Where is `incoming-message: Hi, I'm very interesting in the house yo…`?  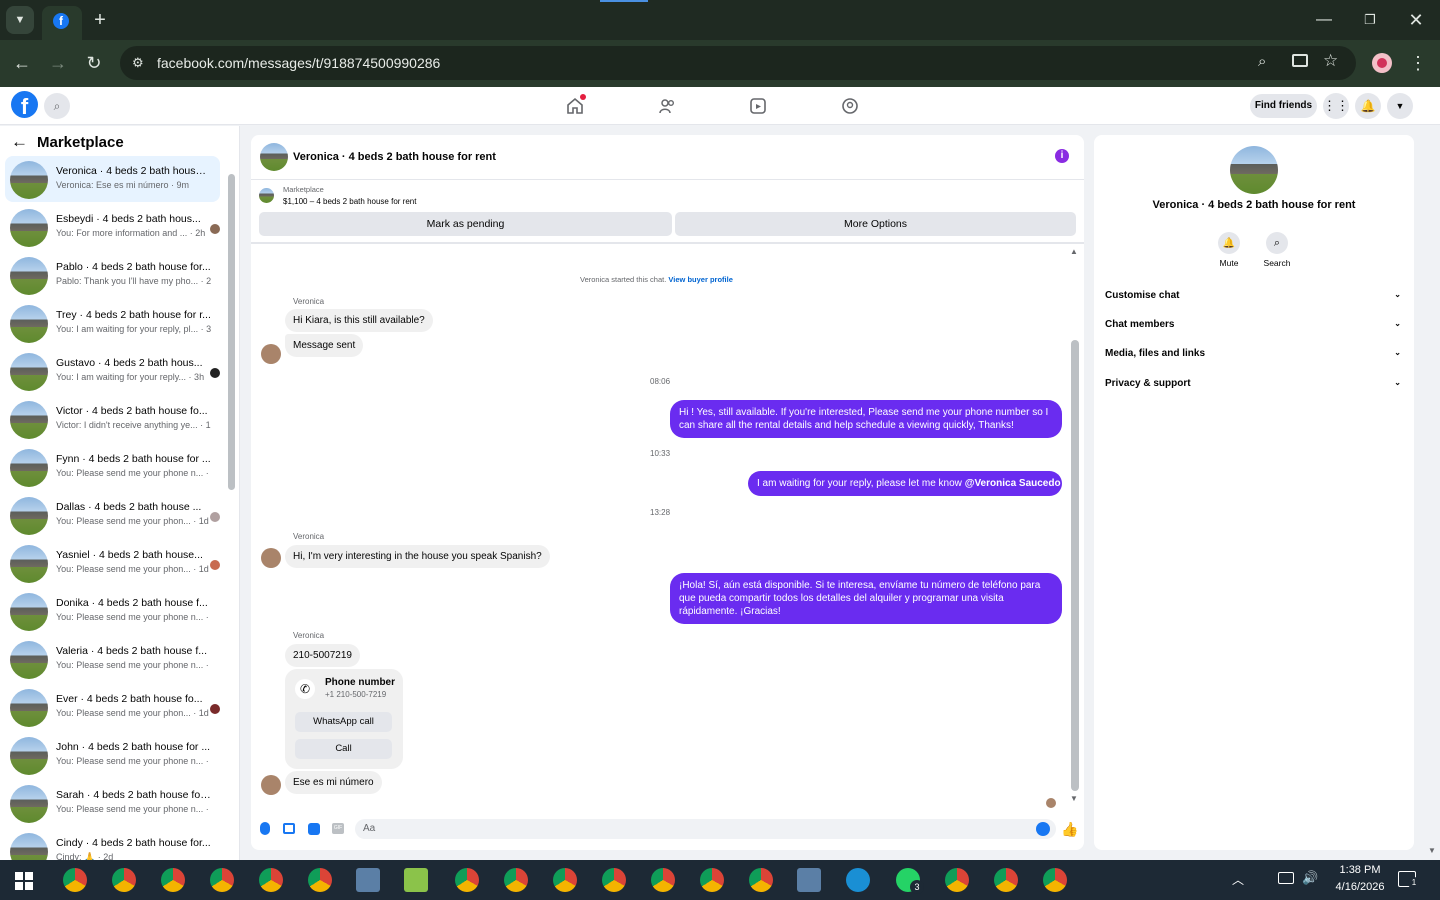
incoming-message: Hi, I'm very interesting in the house yo… is located at coordinates (417, 556).